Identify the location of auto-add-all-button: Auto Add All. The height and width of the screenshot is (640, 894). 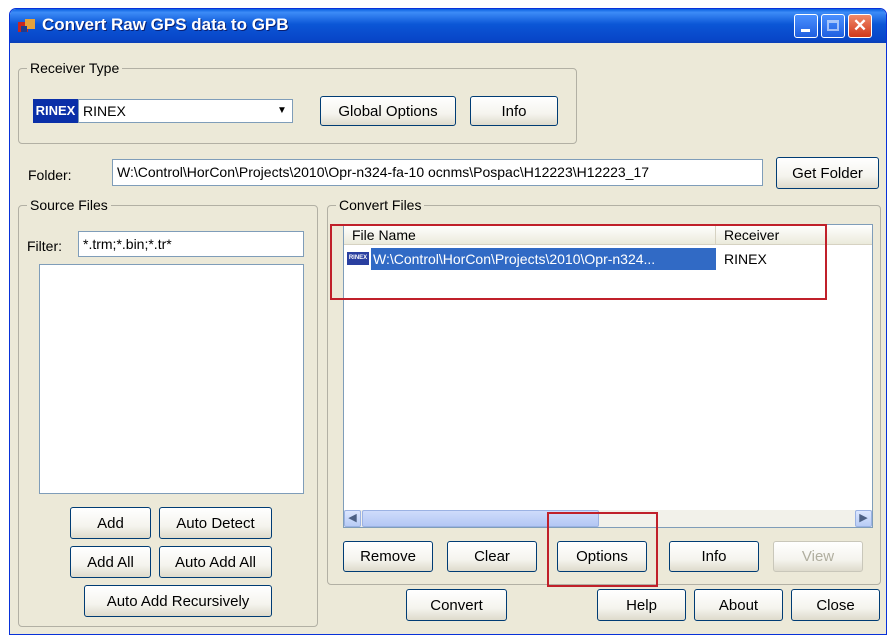
(215, 562).